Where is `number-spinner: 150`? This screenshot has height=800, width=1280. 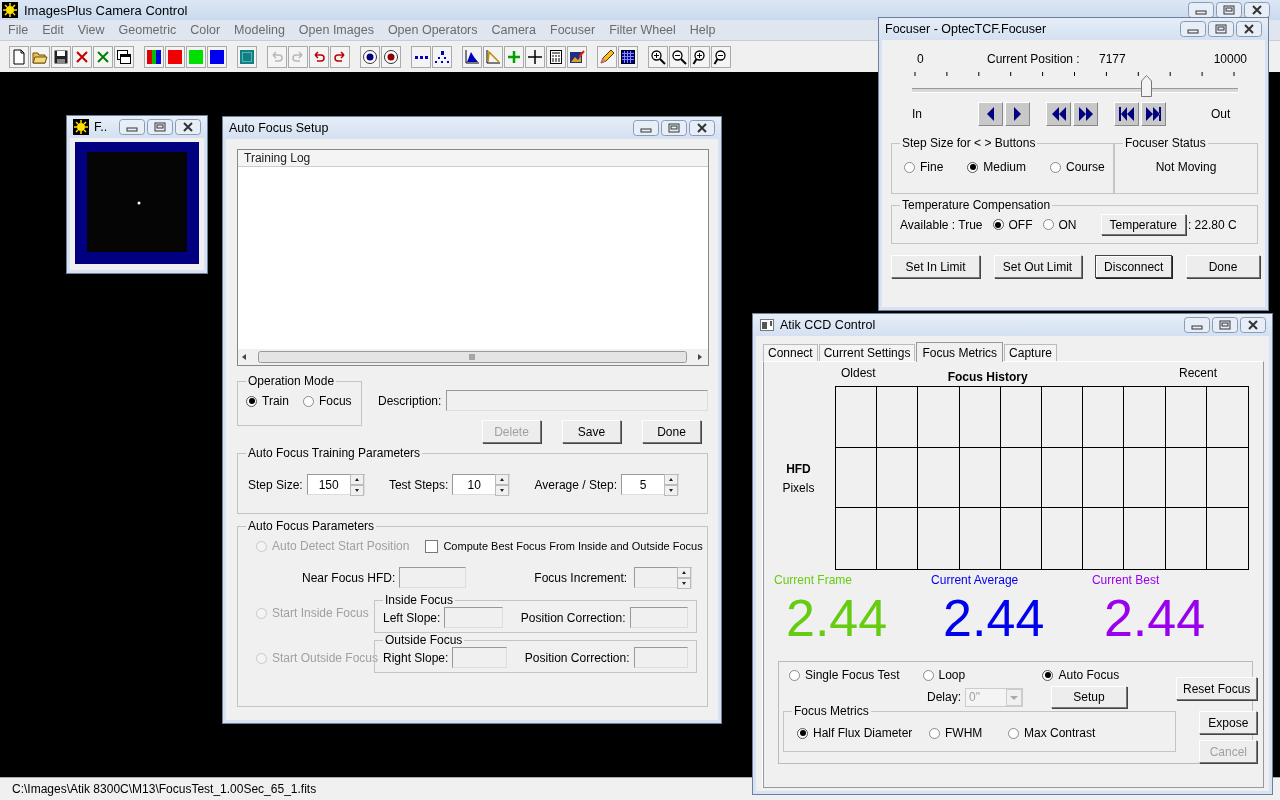
number-spinner: 150 is located at coordinates (335, 484).